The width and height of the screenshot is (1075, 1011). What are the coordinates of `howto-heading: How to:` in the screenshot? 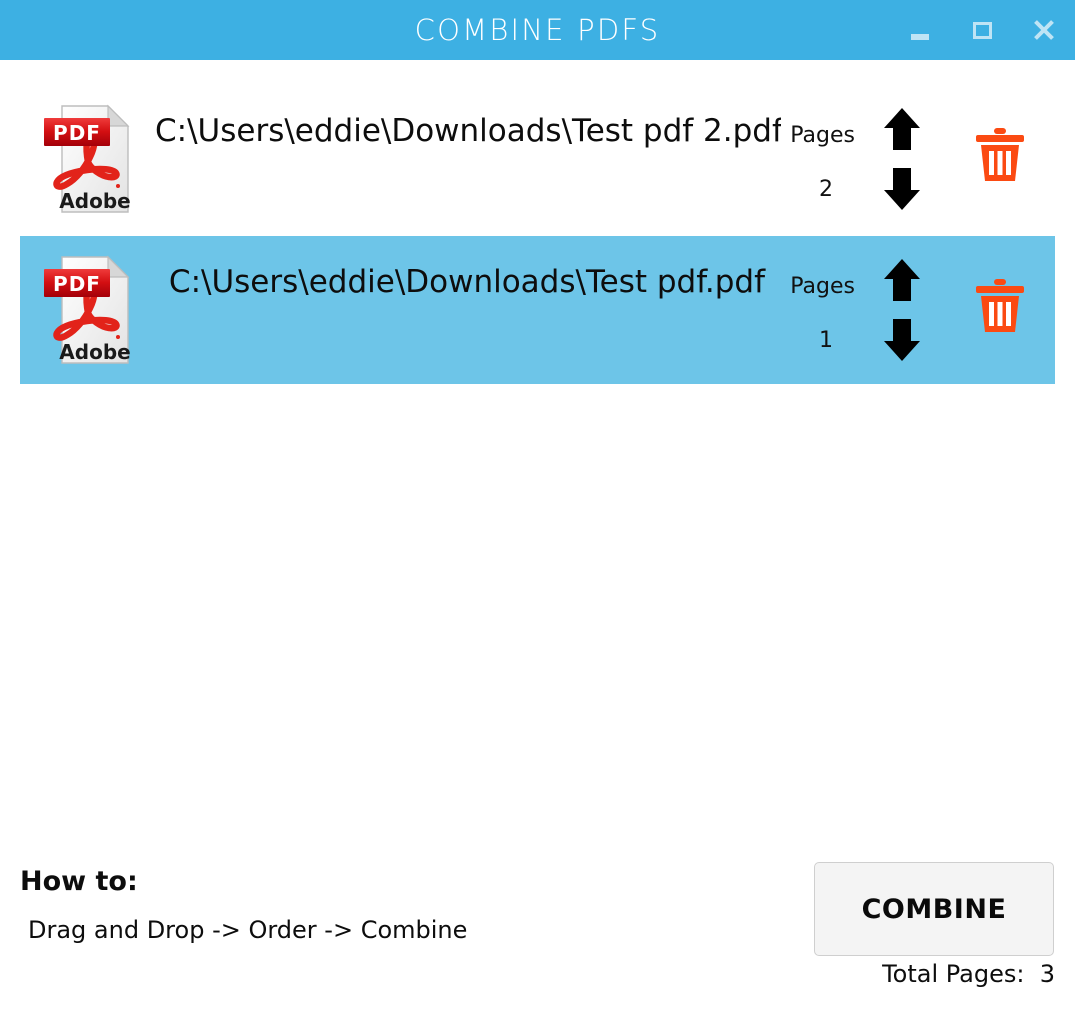 It's located at (79, 881).